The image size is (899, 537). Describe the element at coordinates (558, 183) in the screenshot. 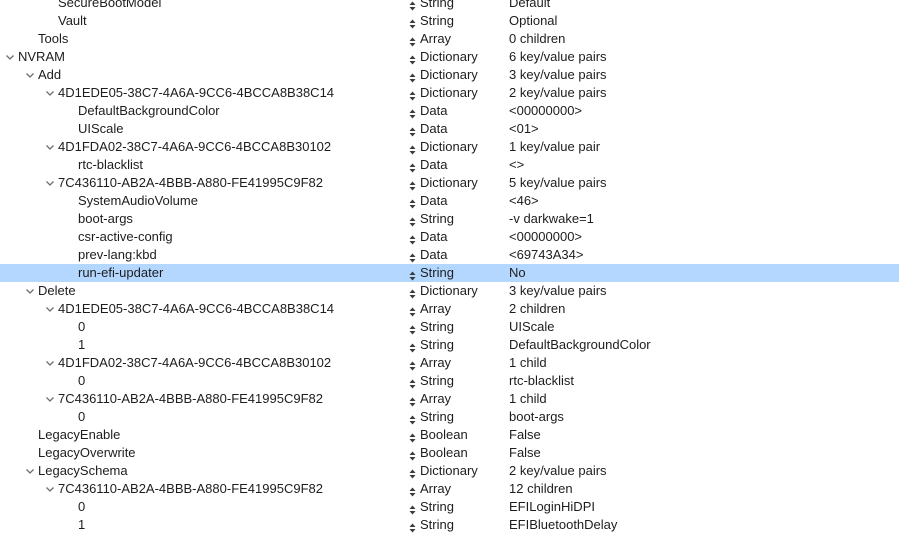

I see `row-value: 5 key/value pairs` at that location.